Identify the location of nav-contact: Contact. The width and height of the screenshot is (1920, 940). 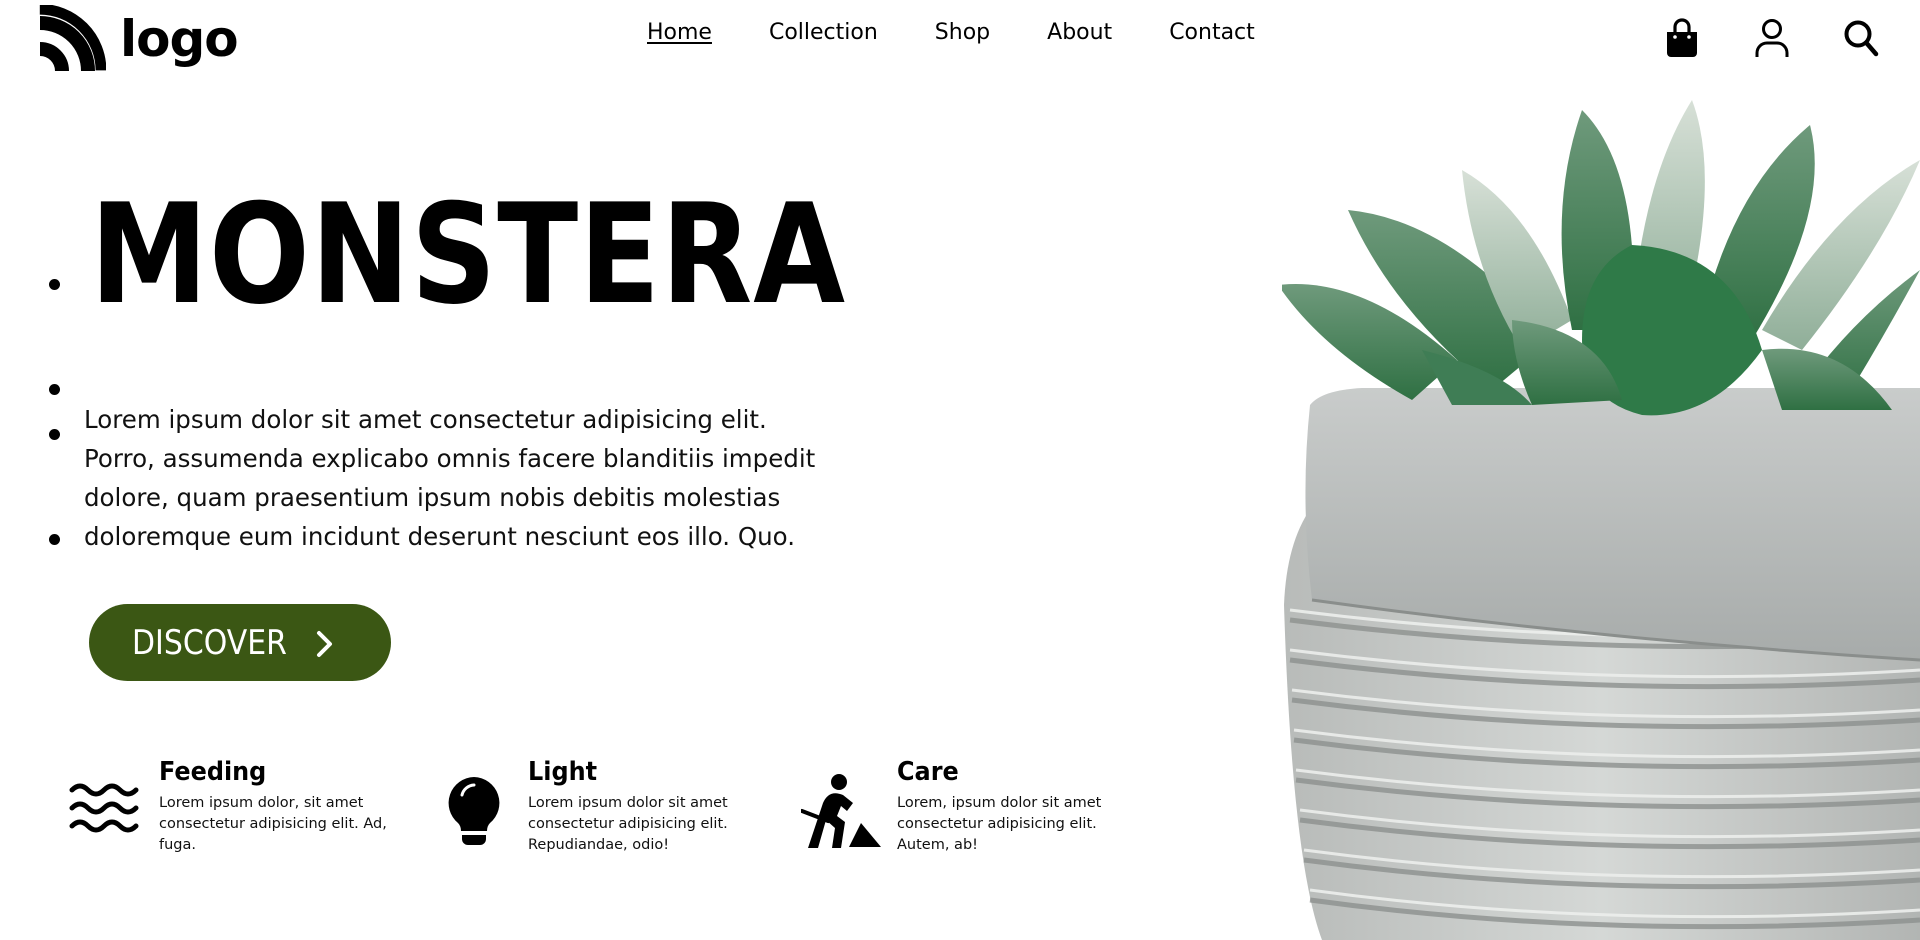
(1212, 33).